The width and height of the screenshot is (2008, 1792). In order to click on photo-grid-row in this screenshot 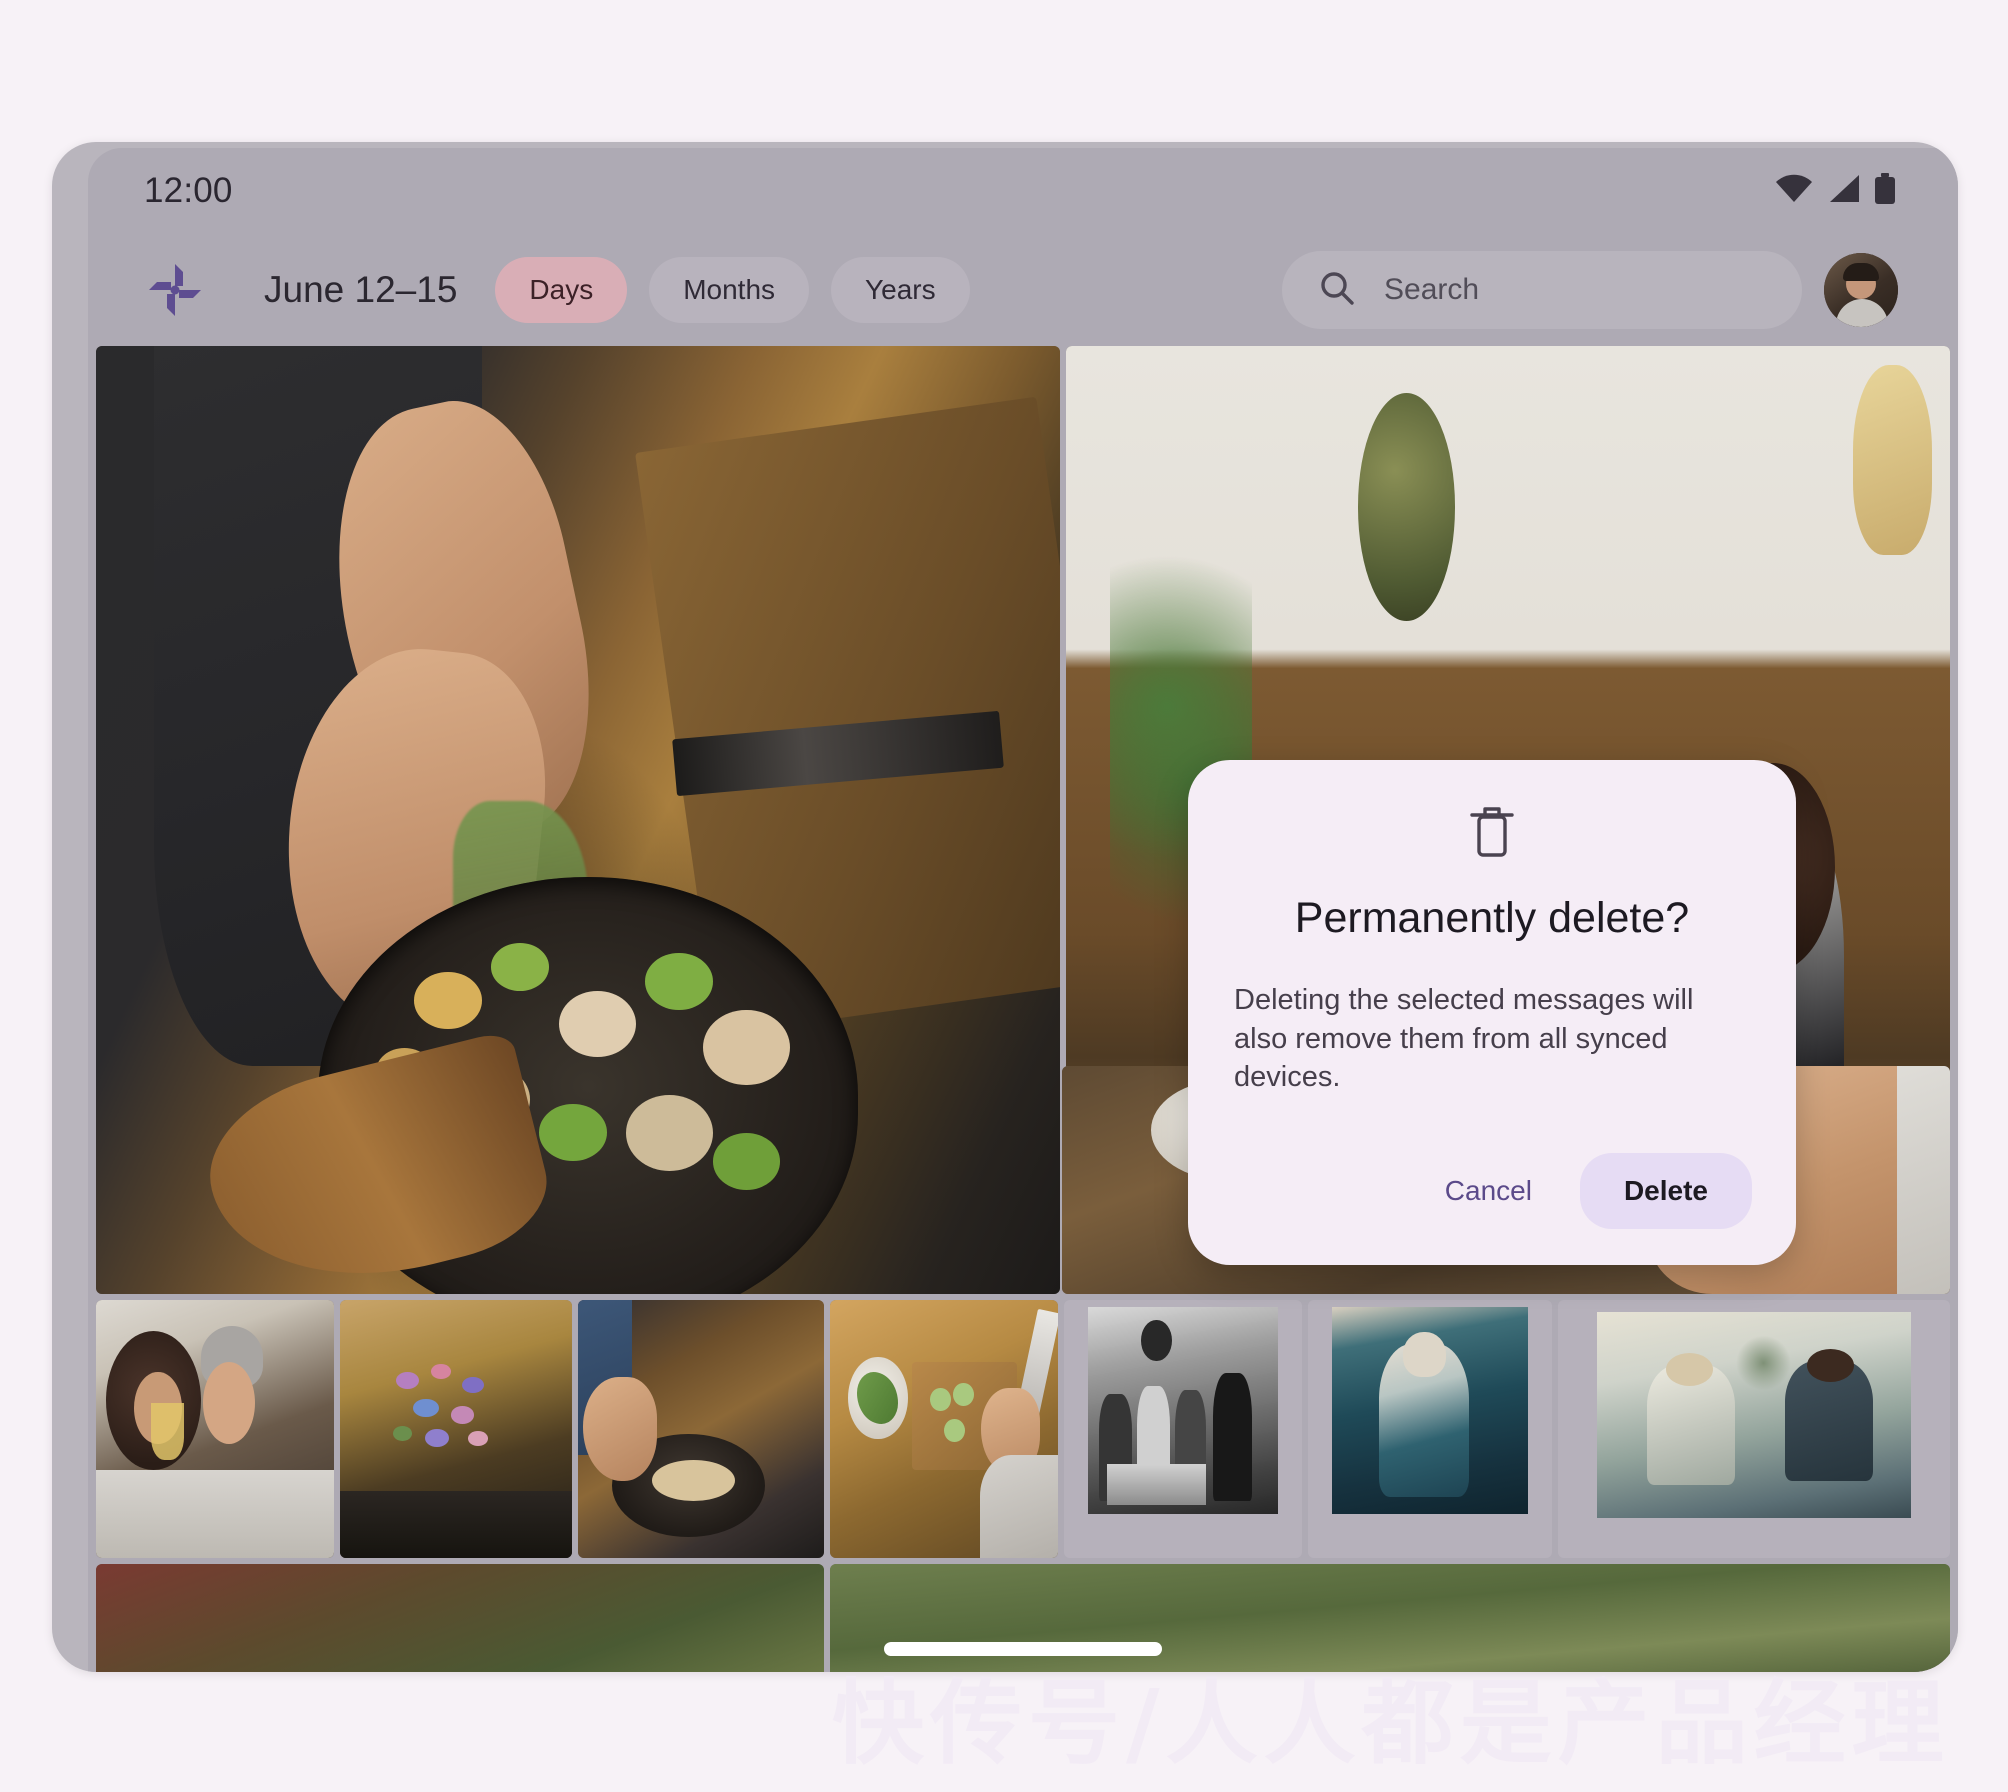, I will do `click(1023, 1429)`.